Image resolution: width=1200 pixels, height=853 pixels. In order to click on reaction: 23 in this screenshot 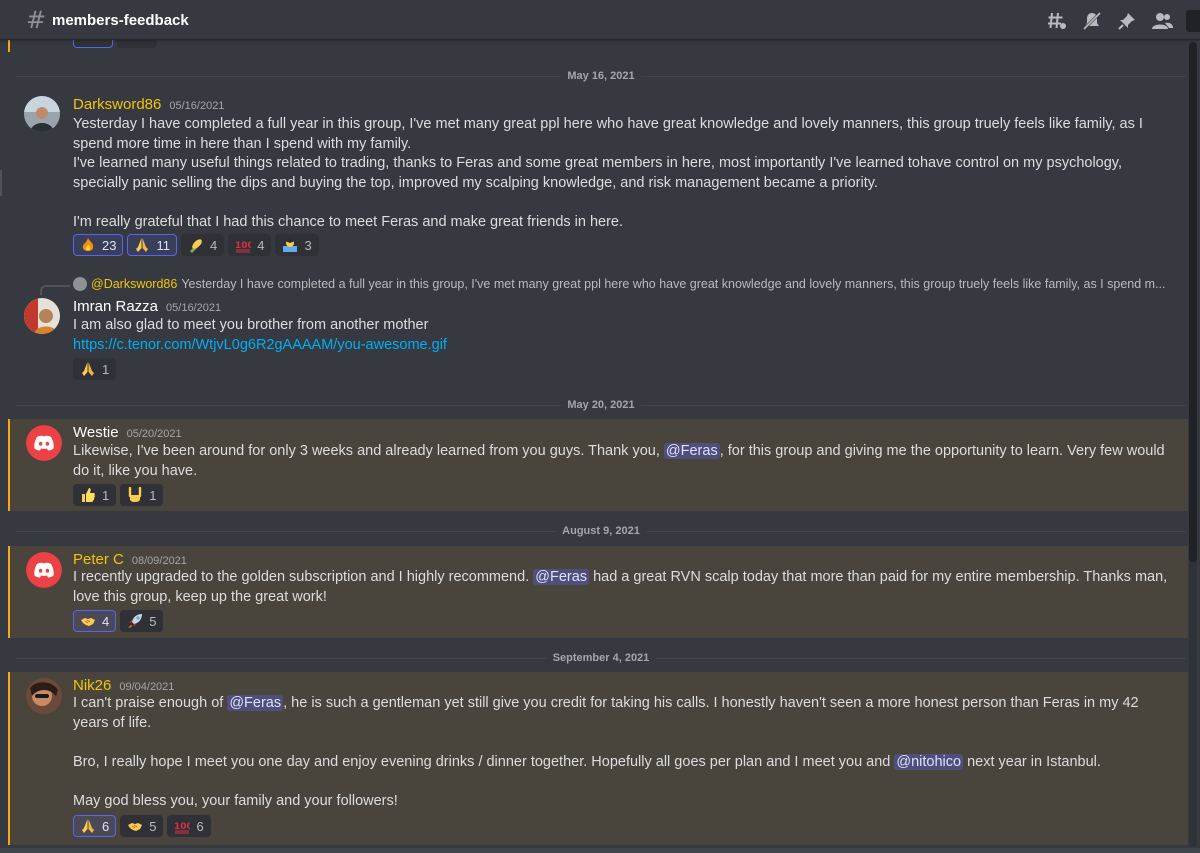, I will do `click(98, 245)`.